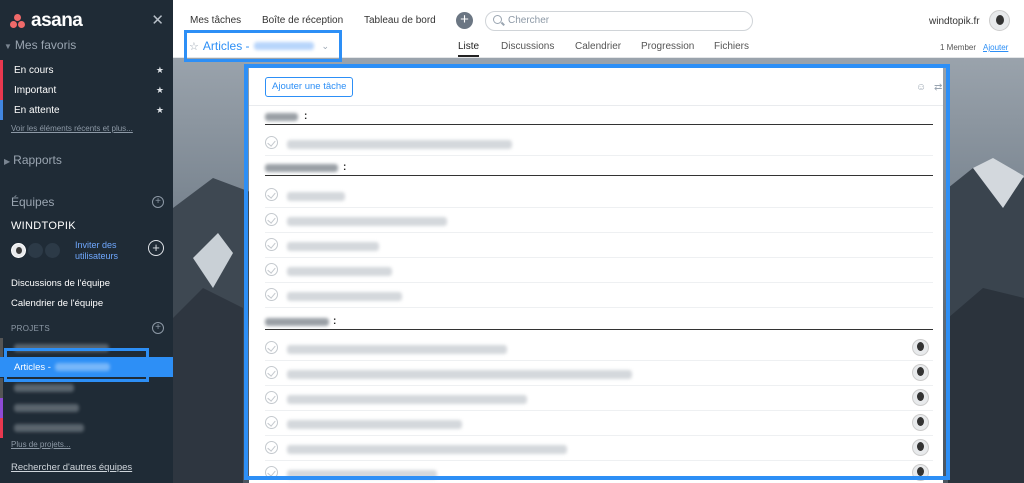 Image resolution: width=1024 pixels, height=483 pixels. I want to click on asana-logo: asana, so click(46, 21).